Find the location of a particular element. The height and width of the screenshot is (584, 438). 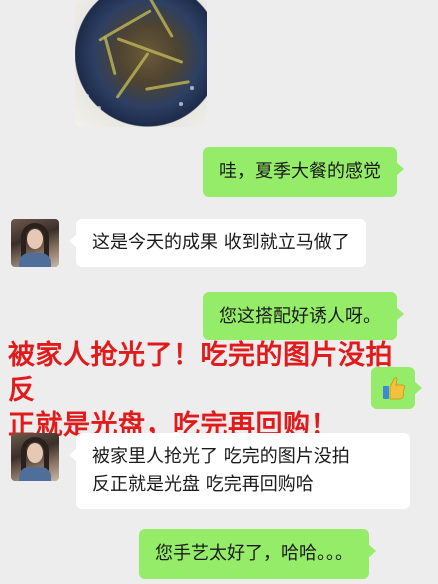

message-text: 您这搭配好诱人呀。 is located at coordinates (300, 316).